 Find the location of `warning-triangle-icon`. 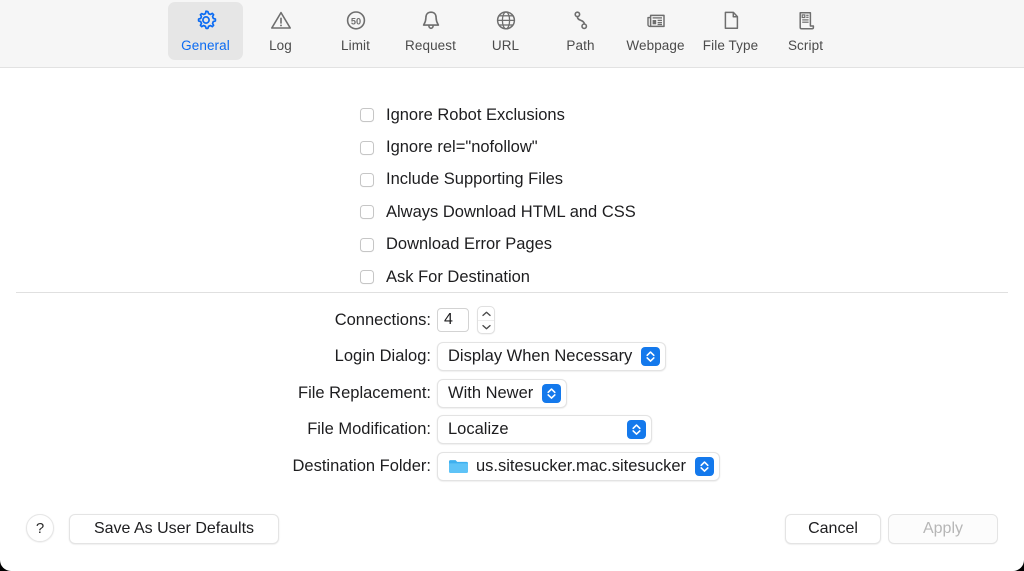

warning-triangle-icon is located at coordinates (281, 21).